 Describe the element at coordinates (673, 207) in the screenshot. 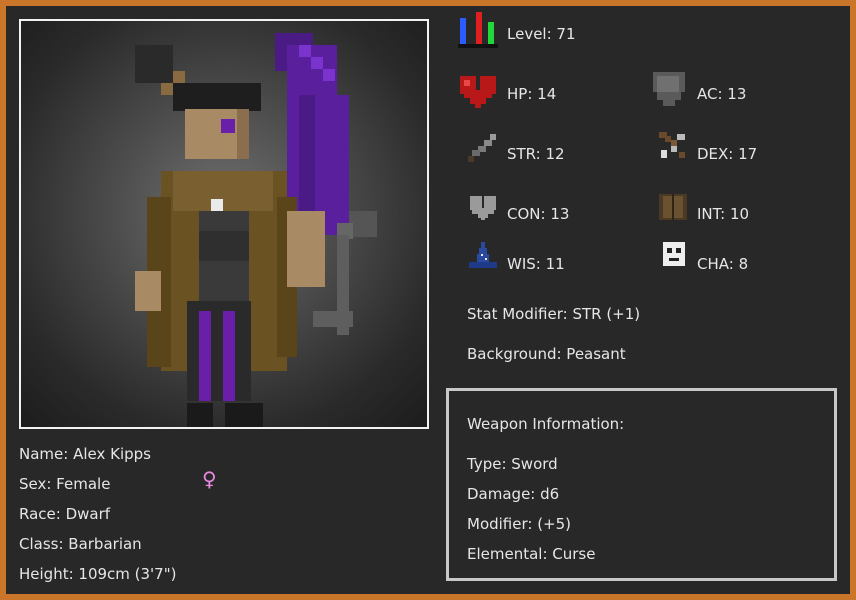

I see `book-icon` at that location.